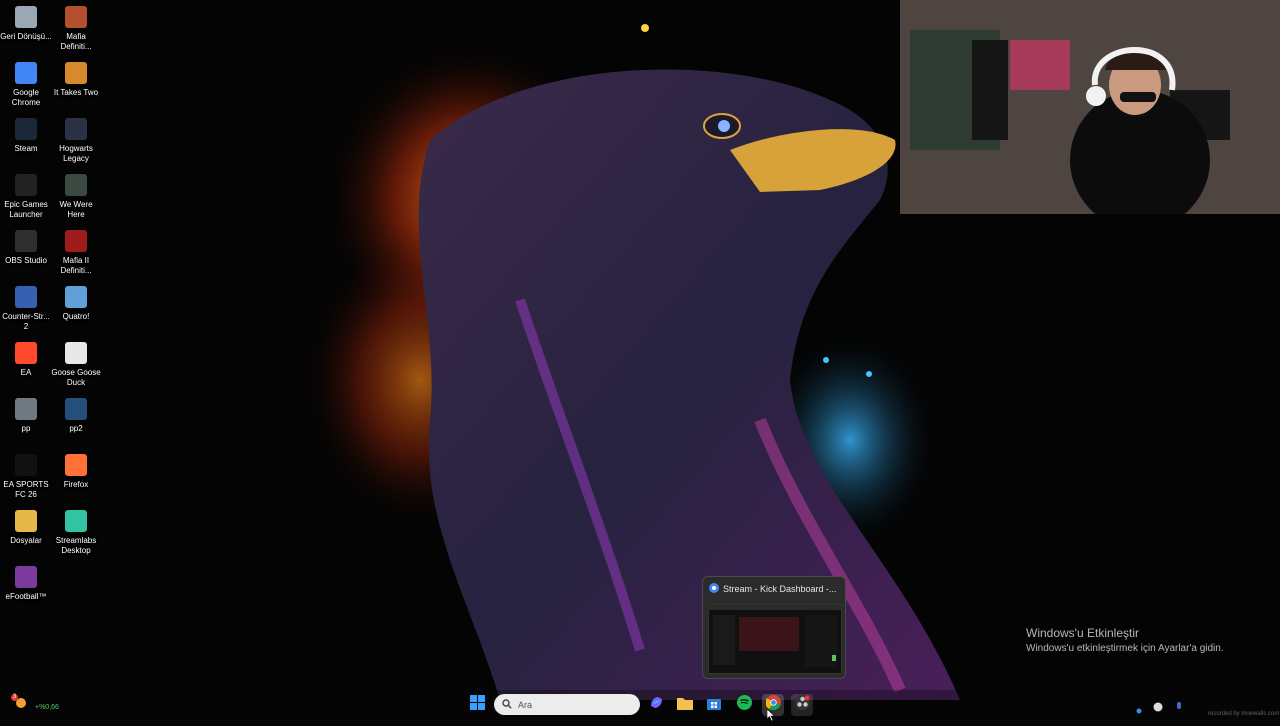 The width and height of the screenshot is (1280, 726). Describe the element at coordinates (76, 316) in the screenshot. I see `desktop-icon-label: Quatro!` at that location.